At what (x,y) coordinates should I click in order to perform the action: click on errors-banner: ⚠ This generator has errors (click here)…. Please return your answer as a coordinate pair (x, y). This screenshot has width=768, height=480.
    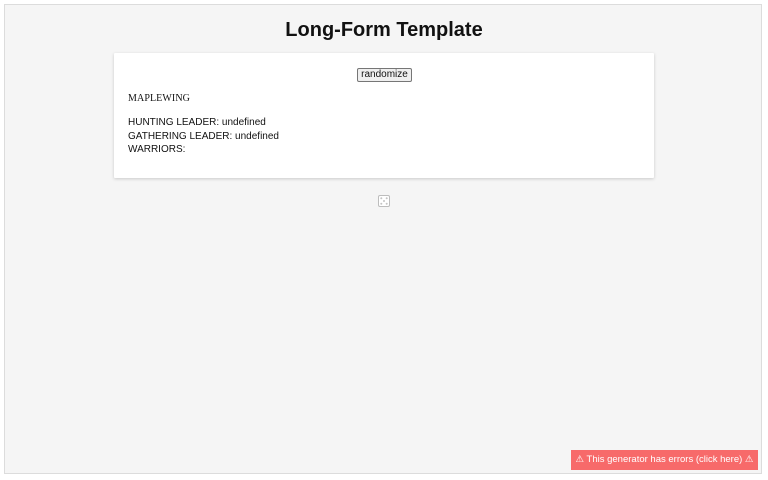
    Looking at the image, I should click on (664, 460).